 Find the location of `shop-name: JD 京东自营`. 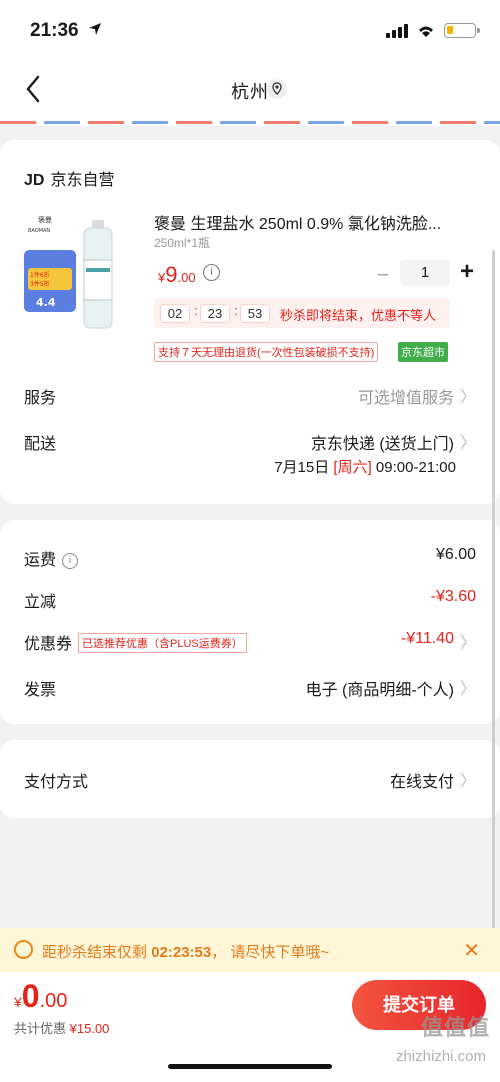

shop-name: JD 京东自营 is located at coordinates (69, 178).